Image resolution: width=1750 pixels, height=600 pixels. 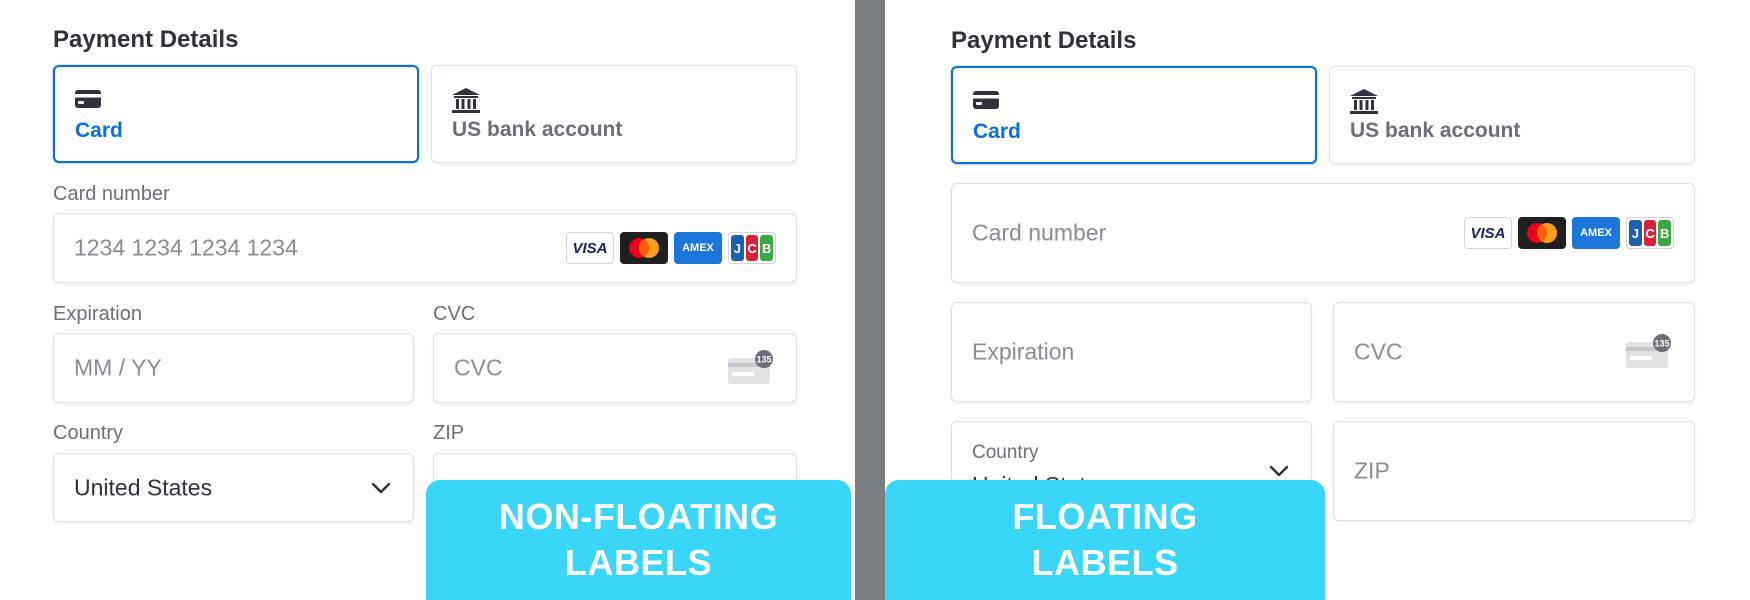 I want to click on expiration-placeholder: MM / YY, so click(x=118, y=367).